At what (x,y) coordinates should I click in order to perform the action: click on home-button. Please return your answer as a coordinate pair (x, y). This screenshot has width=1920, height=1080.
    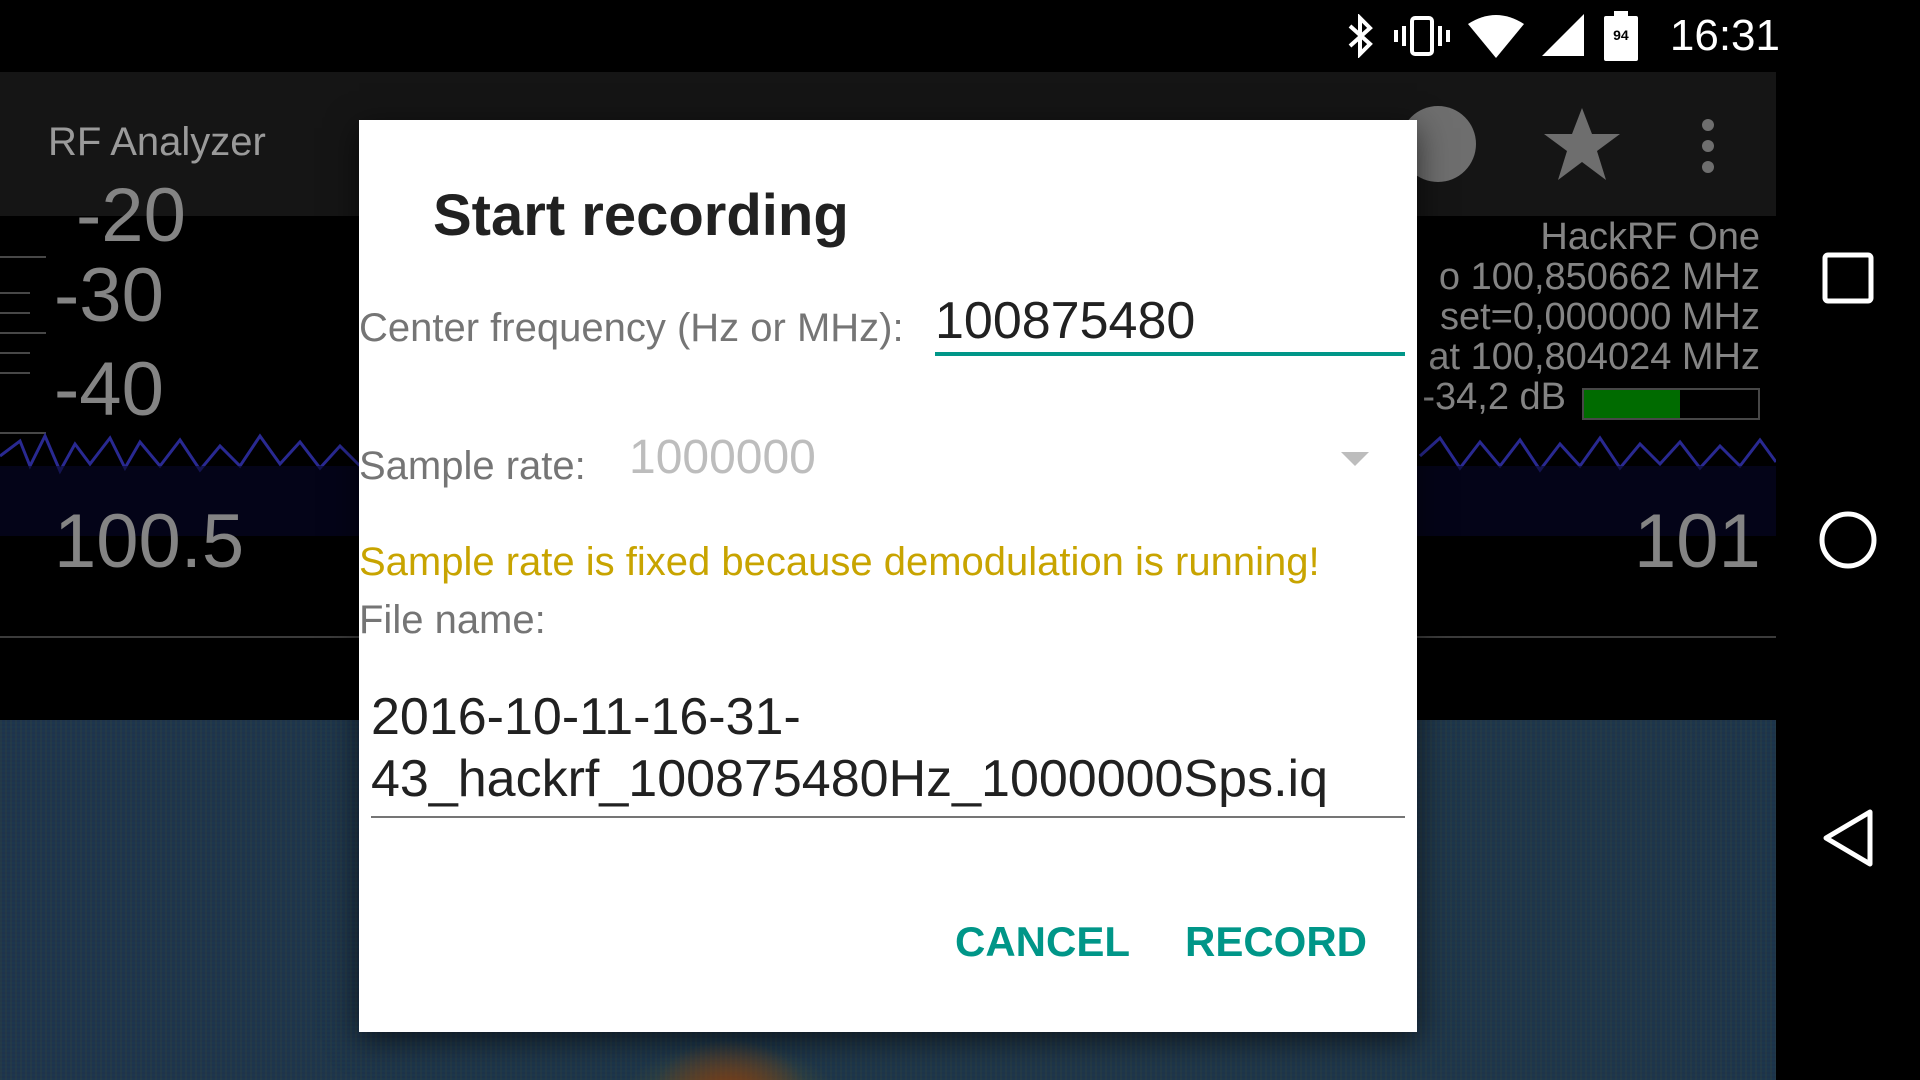
    Looking at the image, I should click on (1848, 542).